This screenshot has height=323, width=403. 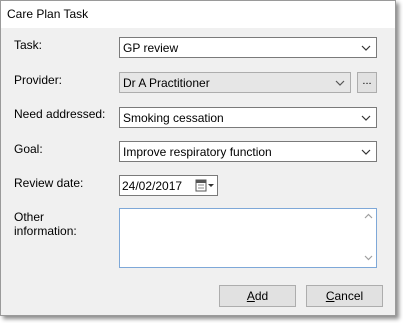 I want to click on need-addressed-value: Smoking cessation, so click(x=173, y=118).